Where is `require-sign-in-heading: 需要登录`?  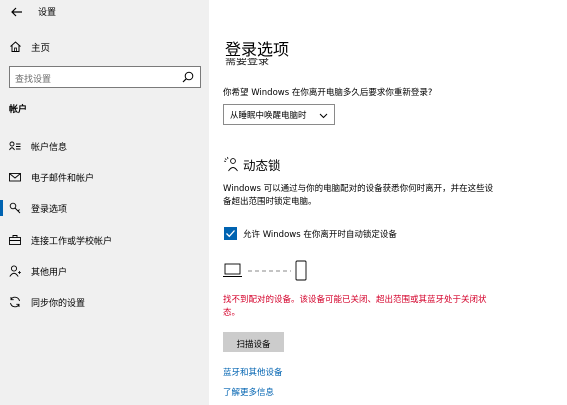 require-sign-in-heading: 需要登录 is located at coordinates (247, 62).